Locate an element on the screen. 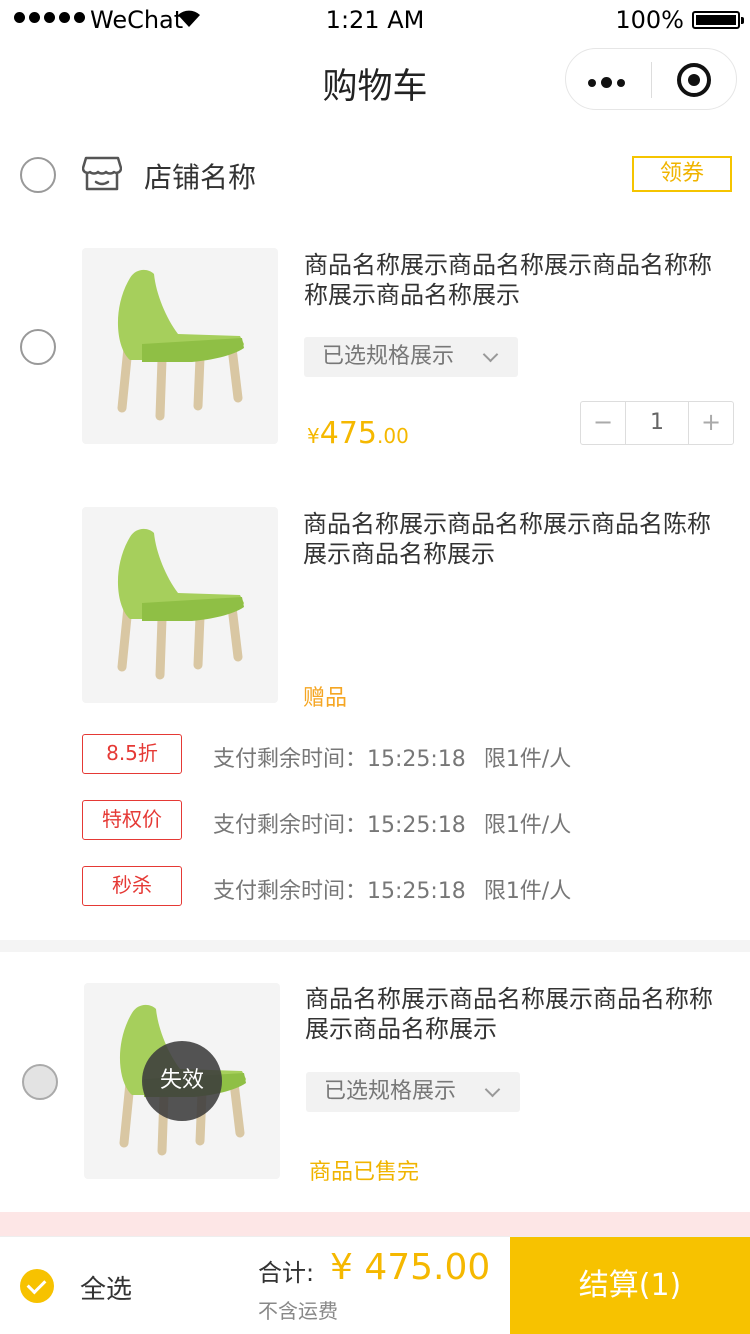  store-icon is located at coordinates (102, 173).